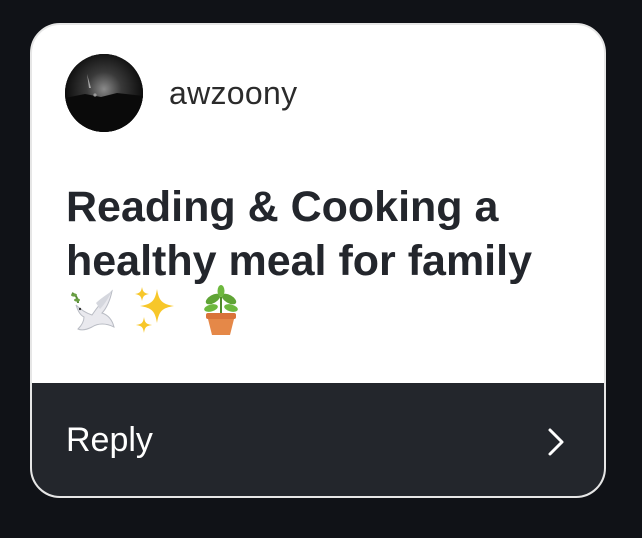  Describe the element at coordinates (233, 93) in the screenshot. I see `username: awzoony` at that location.